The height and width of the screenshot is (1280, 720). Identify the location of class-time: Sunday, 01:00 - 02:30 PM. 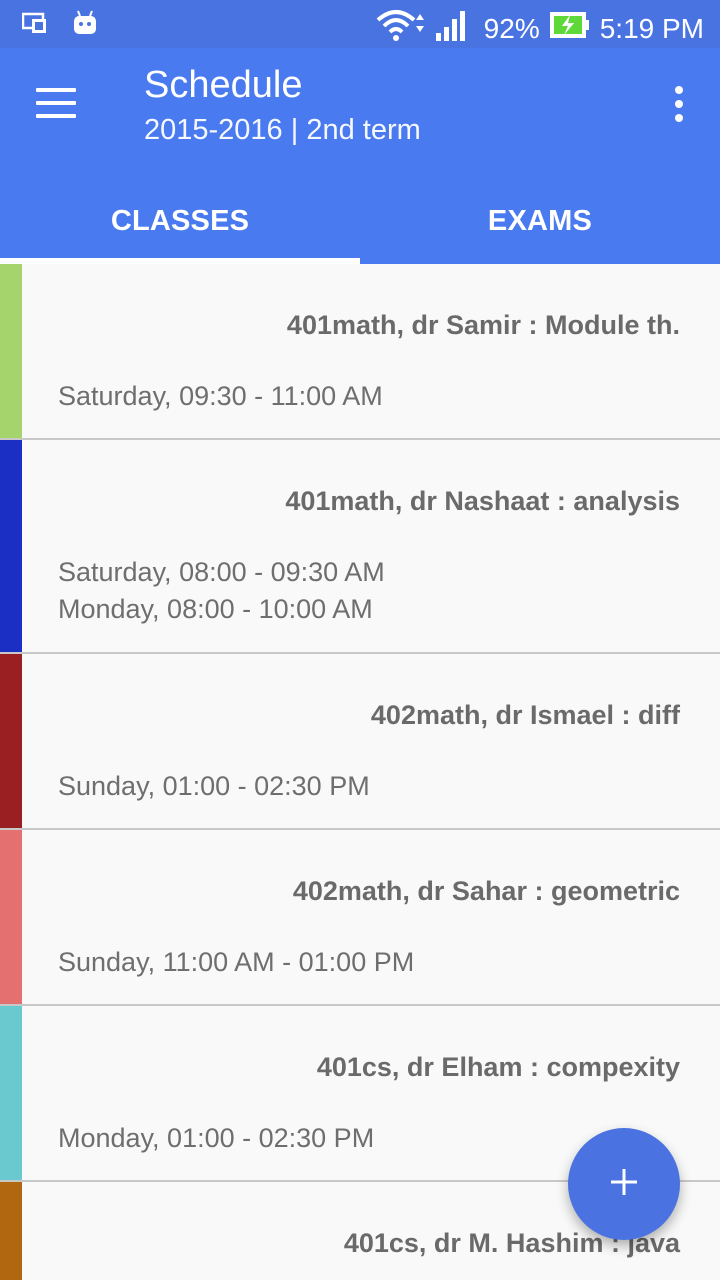
(214, 786).